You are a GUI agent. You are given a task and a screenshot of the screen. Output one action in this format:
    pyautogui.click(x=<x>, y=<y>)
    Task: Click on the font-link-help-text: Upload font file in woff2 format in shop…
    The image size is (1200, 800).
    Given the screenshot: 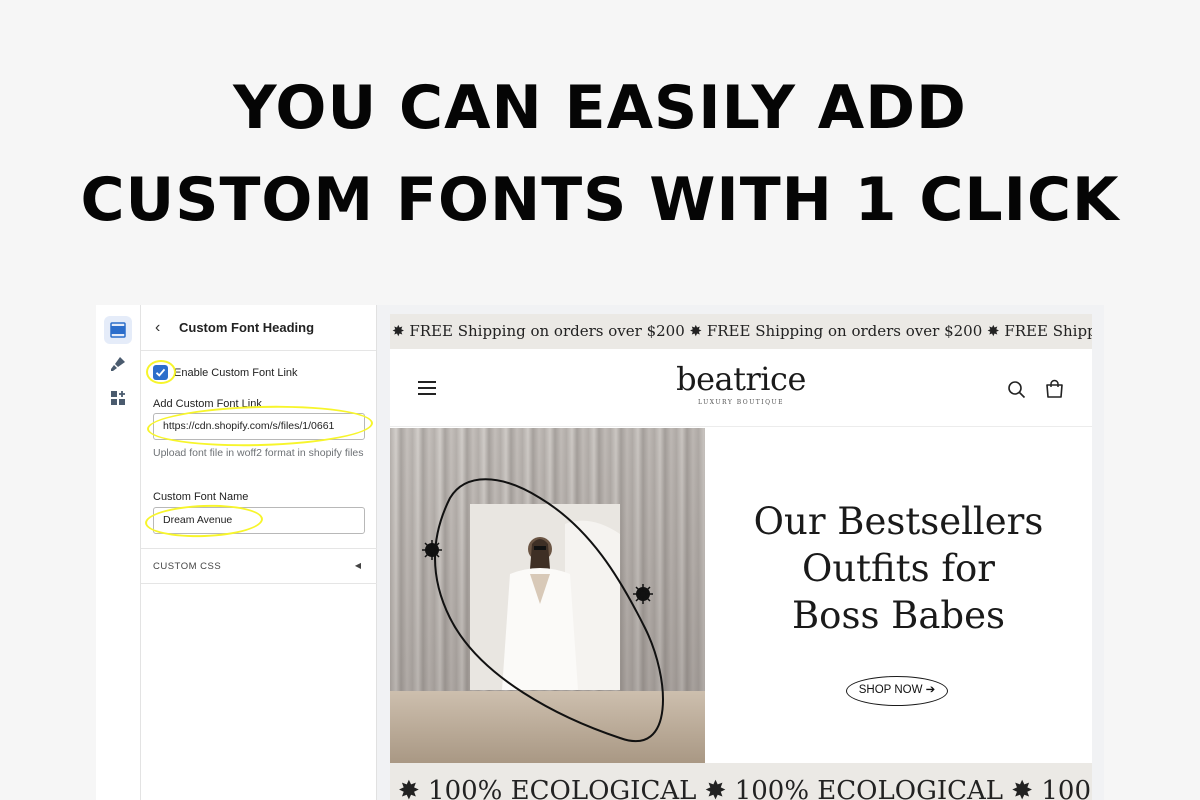 What is the action you would take?
    pyautogui.click(x=258, y=453)
    